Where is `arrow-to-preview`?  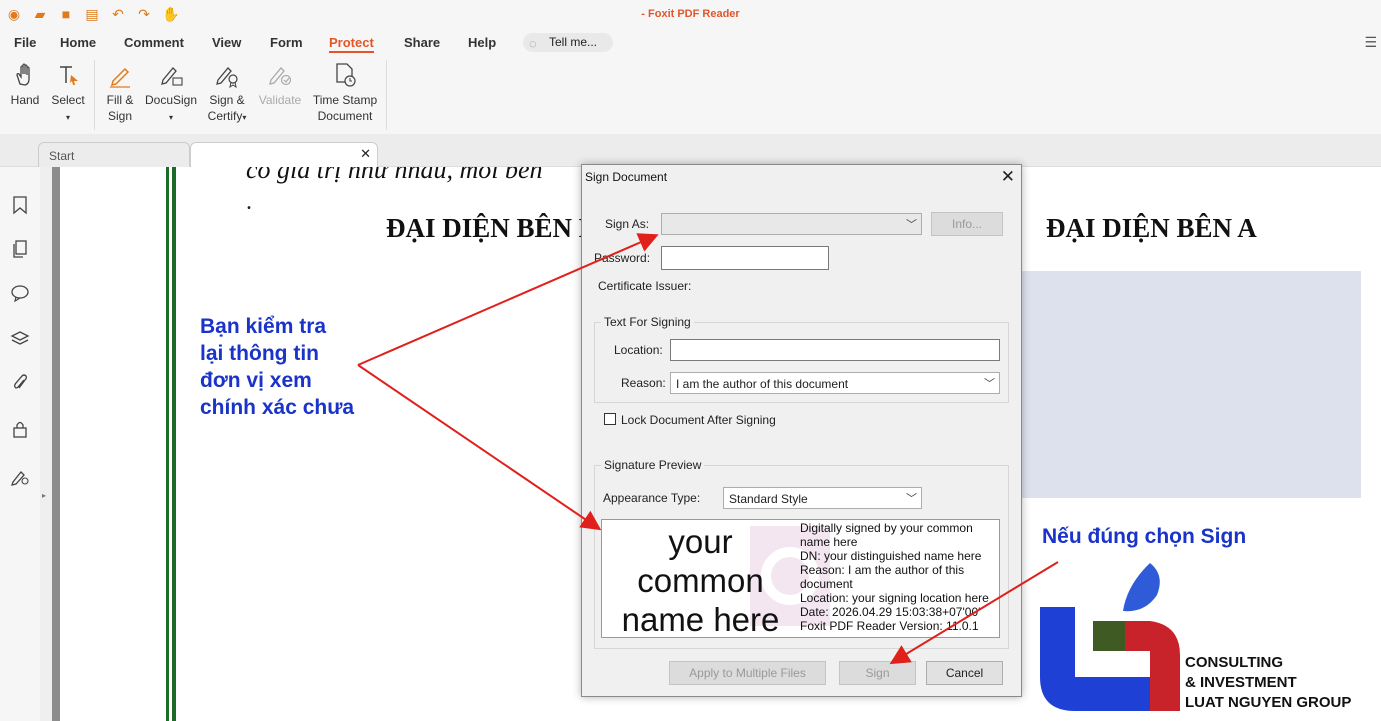
arrow-to-preview is located at coordinates (479, 447).